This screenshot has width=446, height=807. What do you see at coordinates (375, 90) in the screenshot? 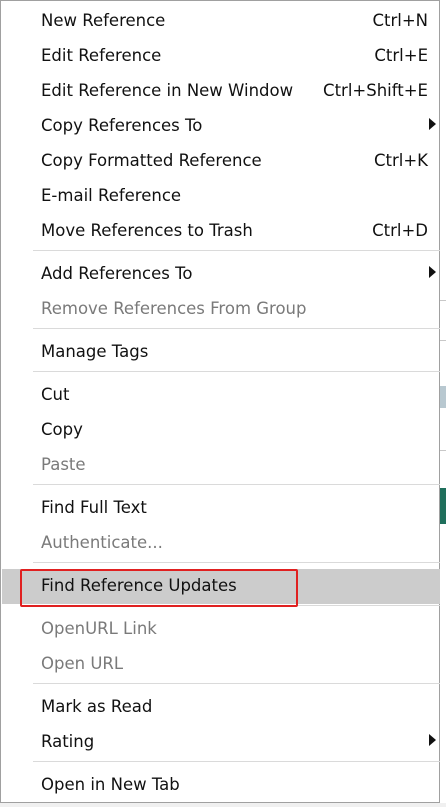
I see `menu-item-shortcut: Ctrl+Shift+E` at bounding box center [375, 90].